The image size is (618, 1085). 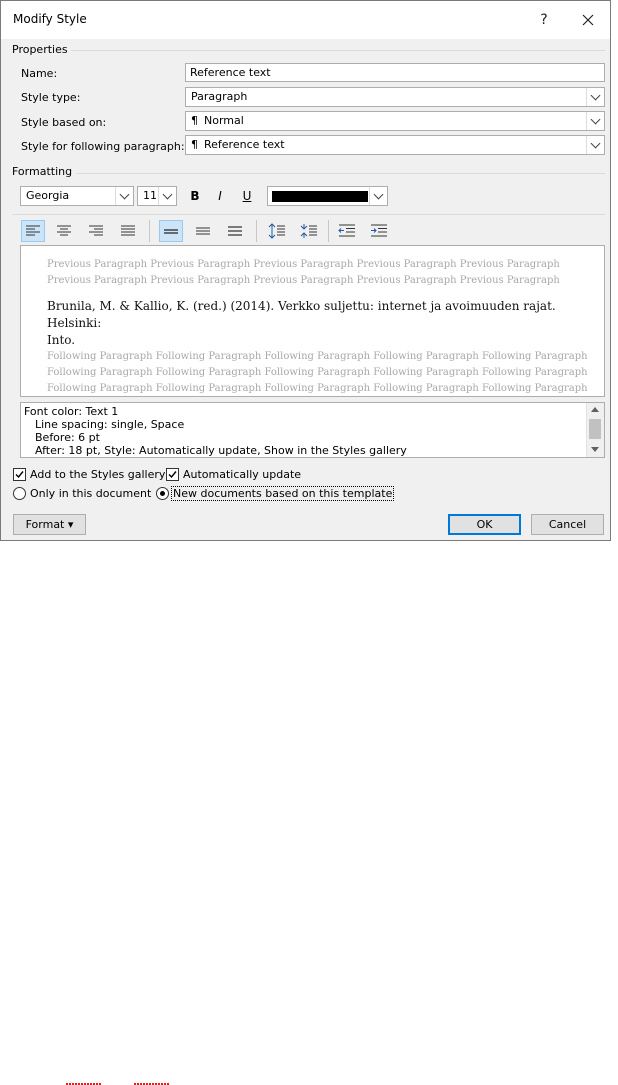 What do you see at coordinates (395, 121) in the screenshot?
I see `based-on-select: ¶ Normal` at bounding box center [395, 121].